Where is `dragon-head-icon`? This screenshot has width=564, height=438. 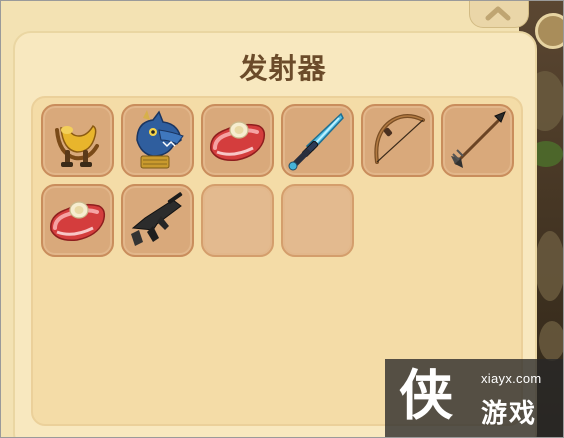
dragon-head-icon is located at coordinates (160, 139).